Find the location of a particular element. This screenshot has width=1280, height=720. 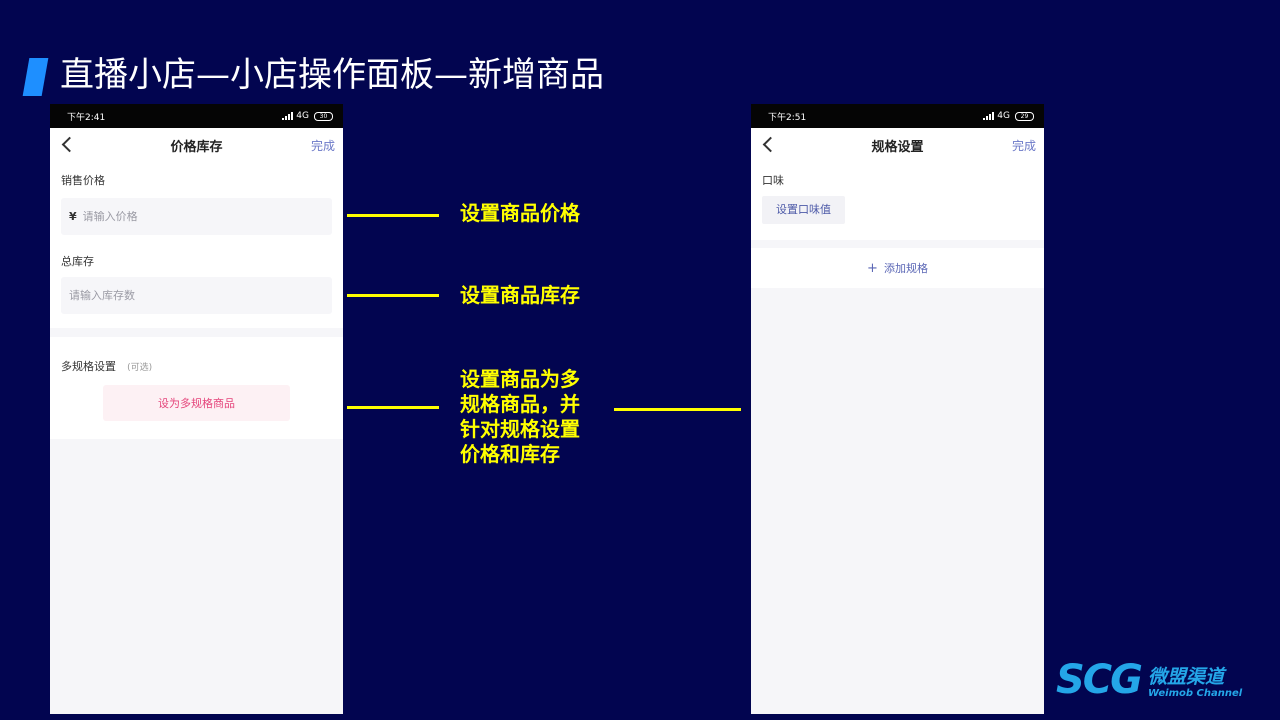

page-title: 价格库存 is located at coordinates (196, 147).